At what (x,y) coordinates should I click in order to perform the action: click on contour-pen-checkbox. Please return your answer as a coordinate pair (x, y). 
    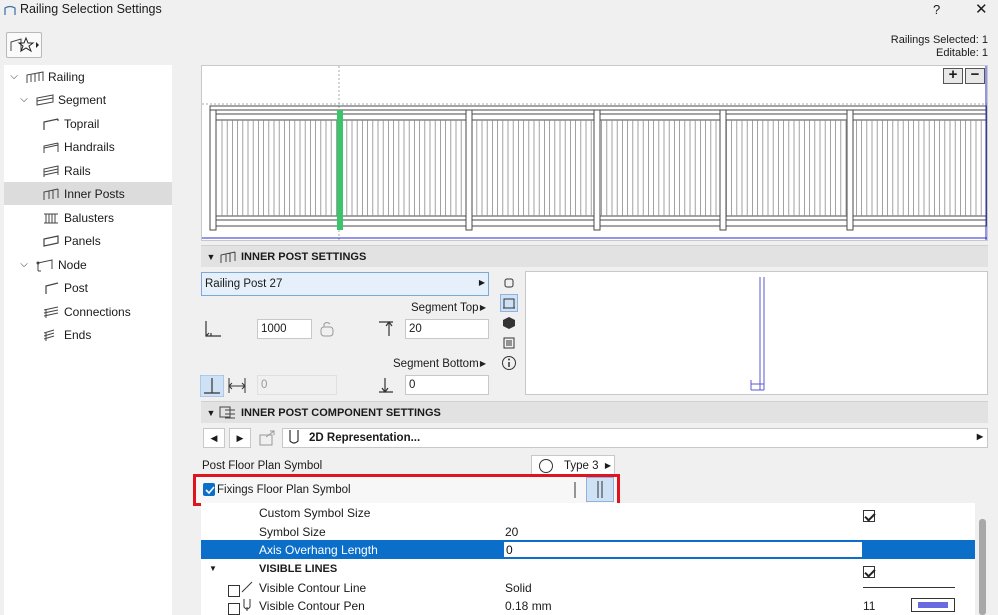
    Looking at the image, I should click on (234, 608).